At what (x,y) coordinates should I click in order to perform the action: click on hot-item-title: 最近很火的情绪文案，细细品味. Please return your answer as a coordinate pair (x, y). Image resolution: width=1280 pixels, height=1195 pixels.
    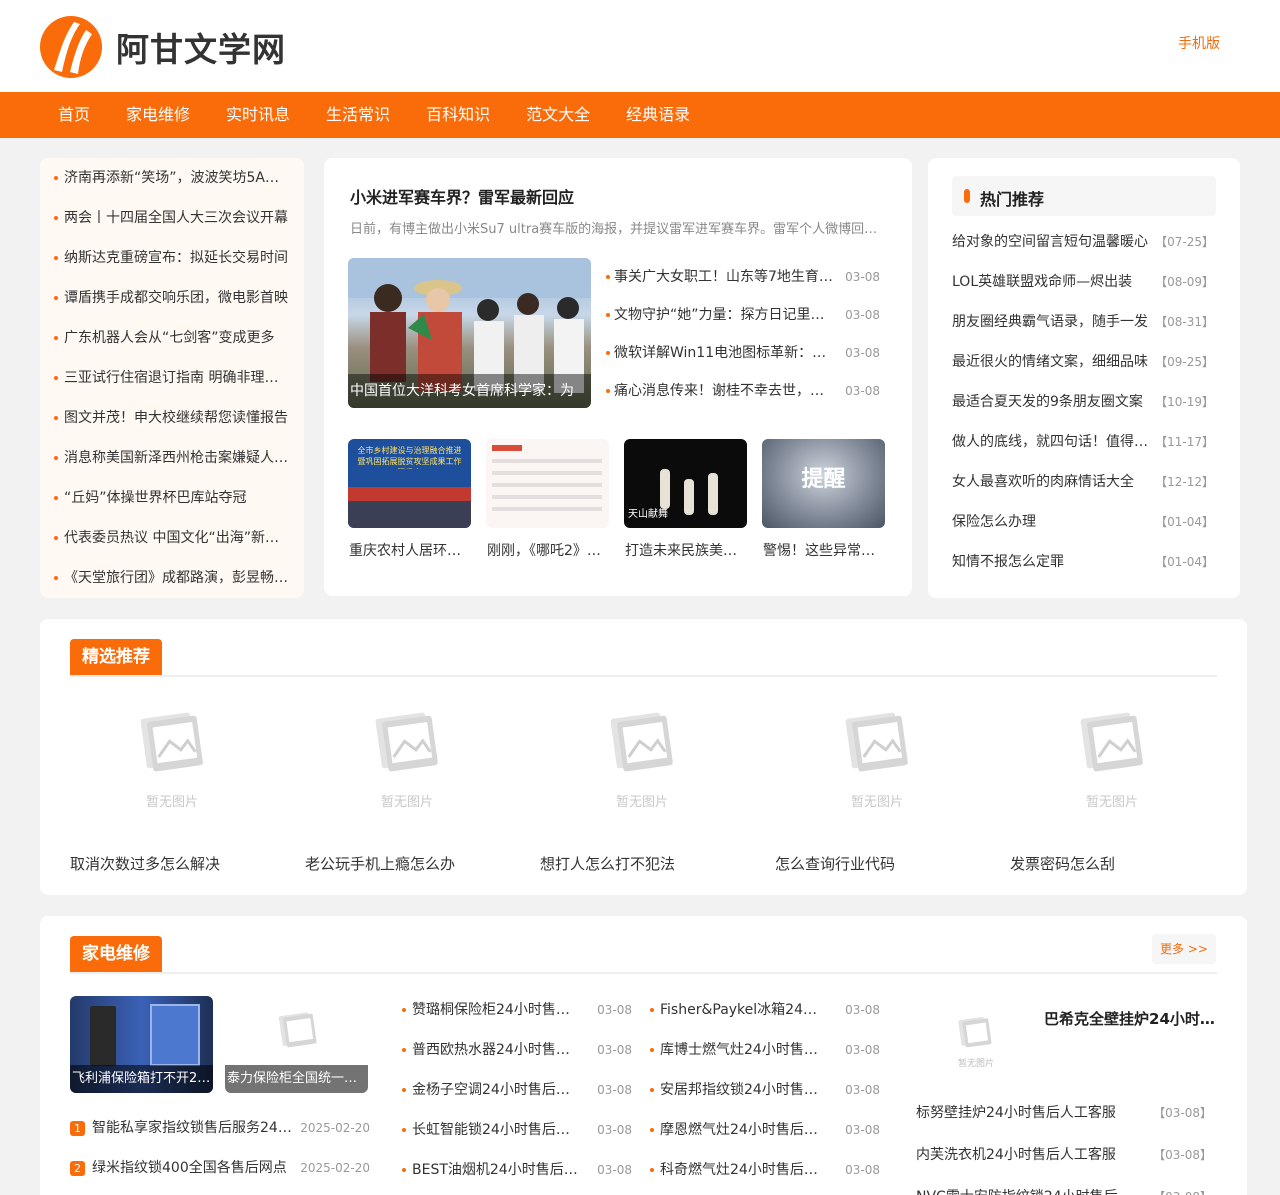
    Looking at the image, I should click on (1052, 362).